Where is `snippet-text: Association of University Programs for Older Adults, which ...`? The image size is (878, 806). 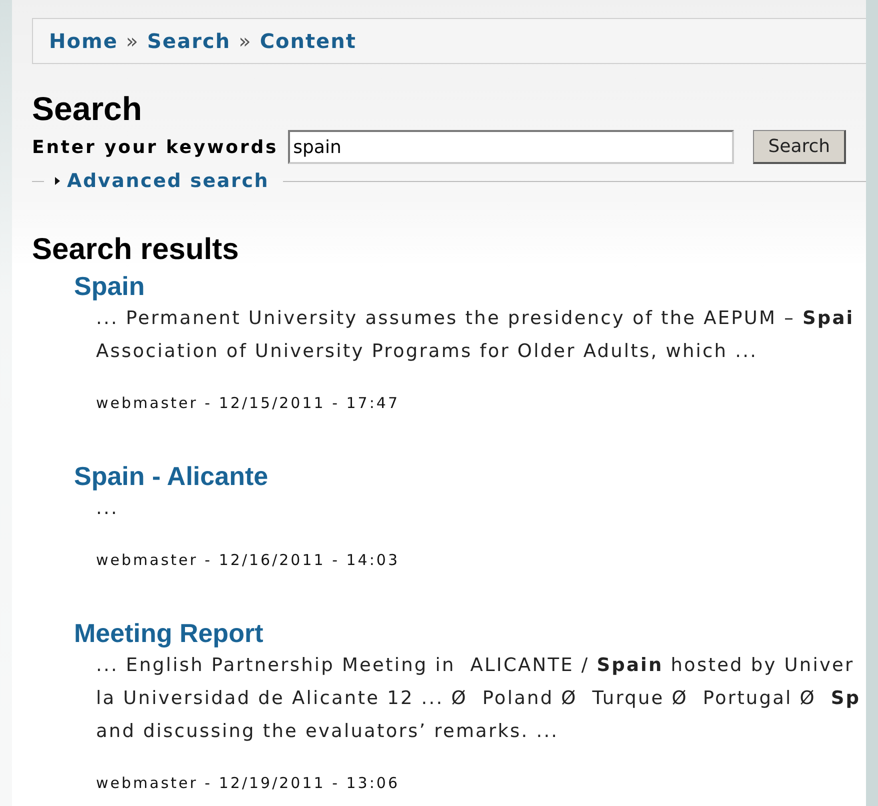 snippet-text: Association of University Programs for Older Adults, which ... is located at coordinates (427, 352).